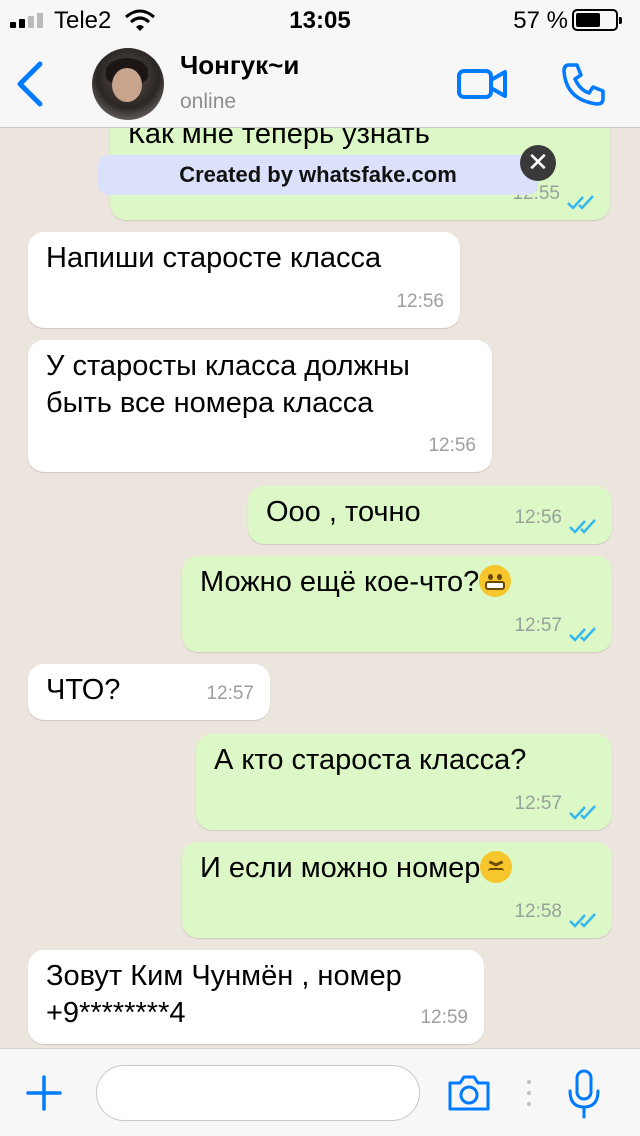  What do you see at coordinates (584, 84) in the screenshot?
I see `phone-icon` at bounding box center [584, 84].